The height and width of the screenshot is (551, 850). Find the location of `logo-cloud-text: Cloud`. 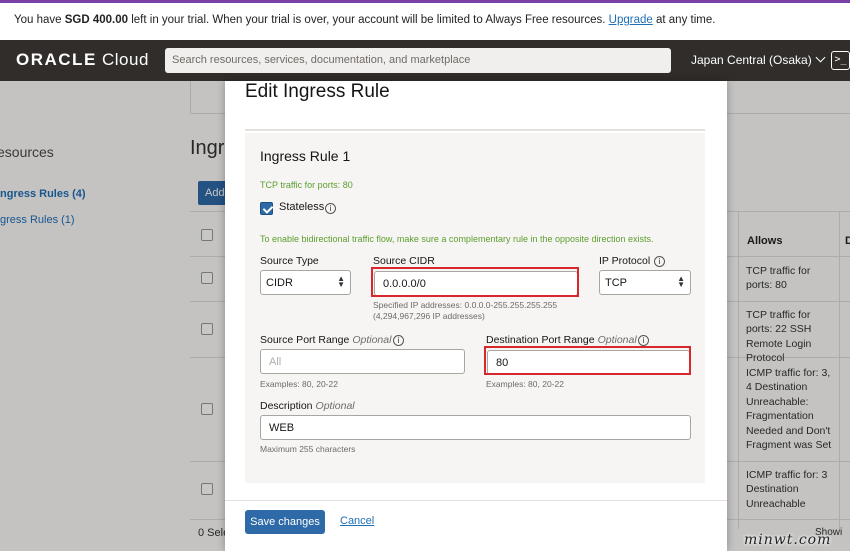

logo-cloud-text: Cloud is located at coordinates (122, 59).